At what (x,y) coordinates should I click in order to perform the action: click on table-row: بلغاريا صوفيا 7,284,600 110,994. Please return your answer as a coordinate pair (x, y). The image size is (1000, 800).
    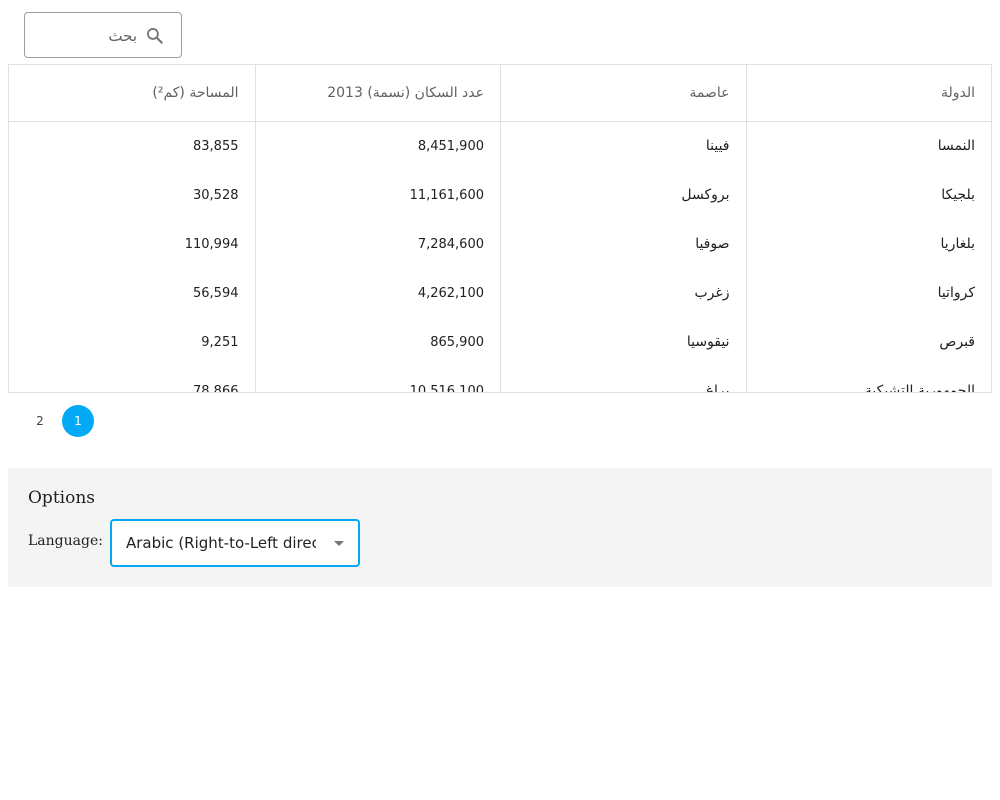
    Looking at the image, I should click on (500, 244).